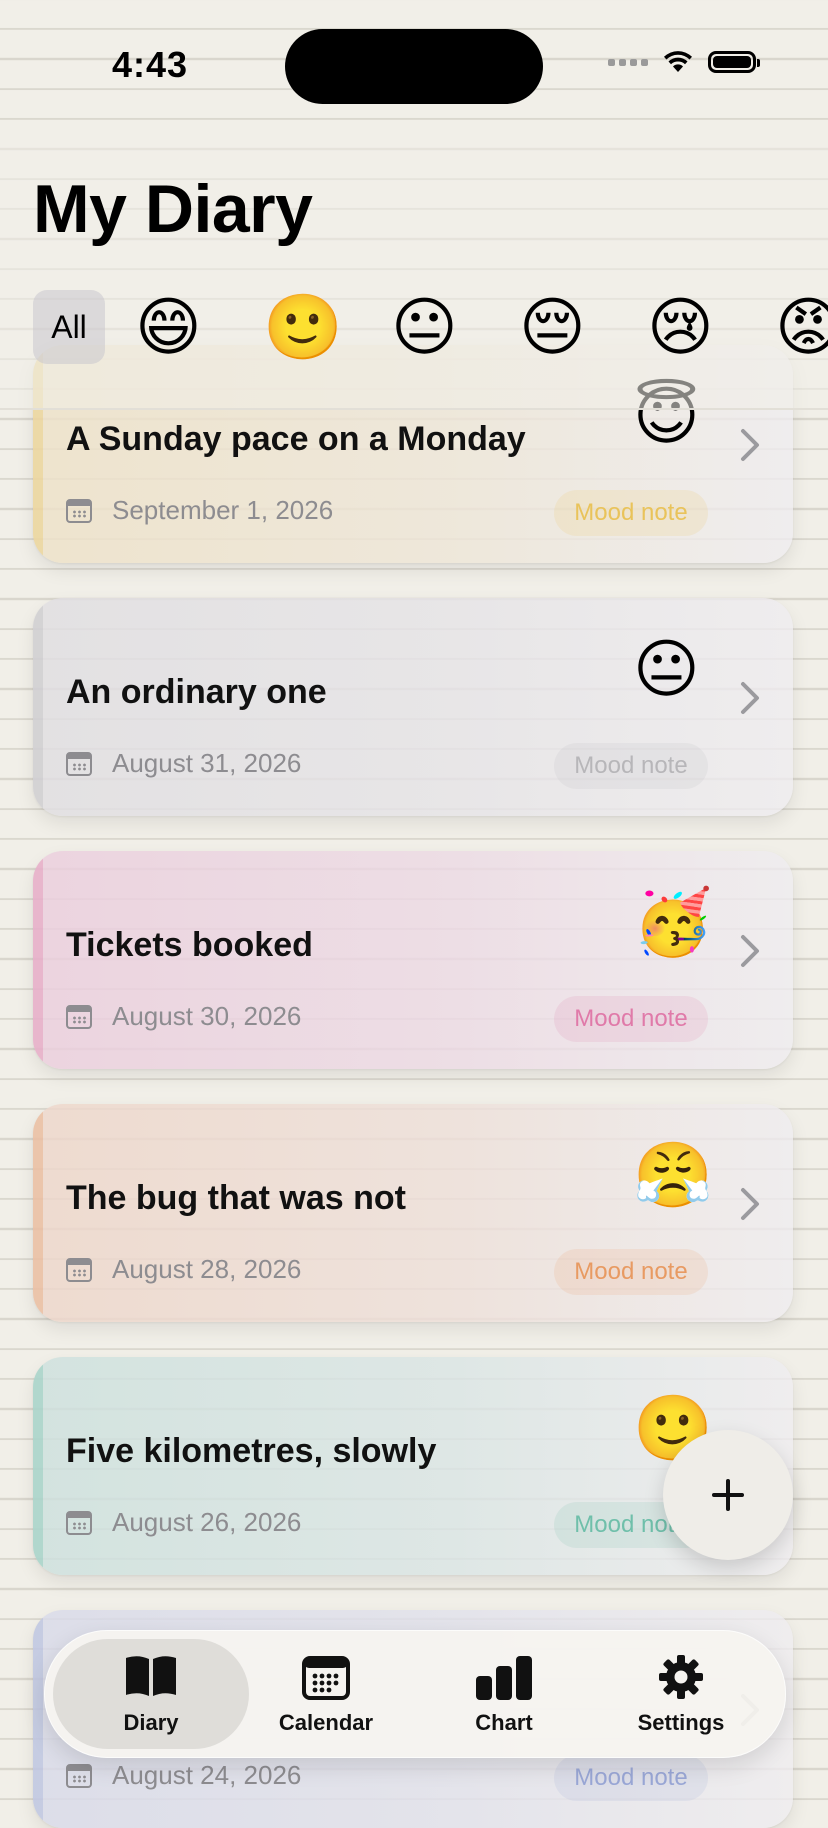  I want to click on mood-filter-row: All 😄 🙂 😐 😔 😢 😡, so click(430, 327).